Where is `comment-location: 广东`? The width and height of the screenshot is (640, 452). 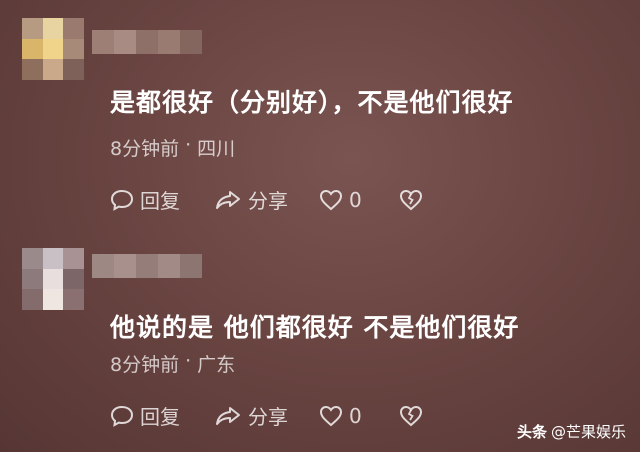 comment-location: 广东 is located at coordinates (216, 365).